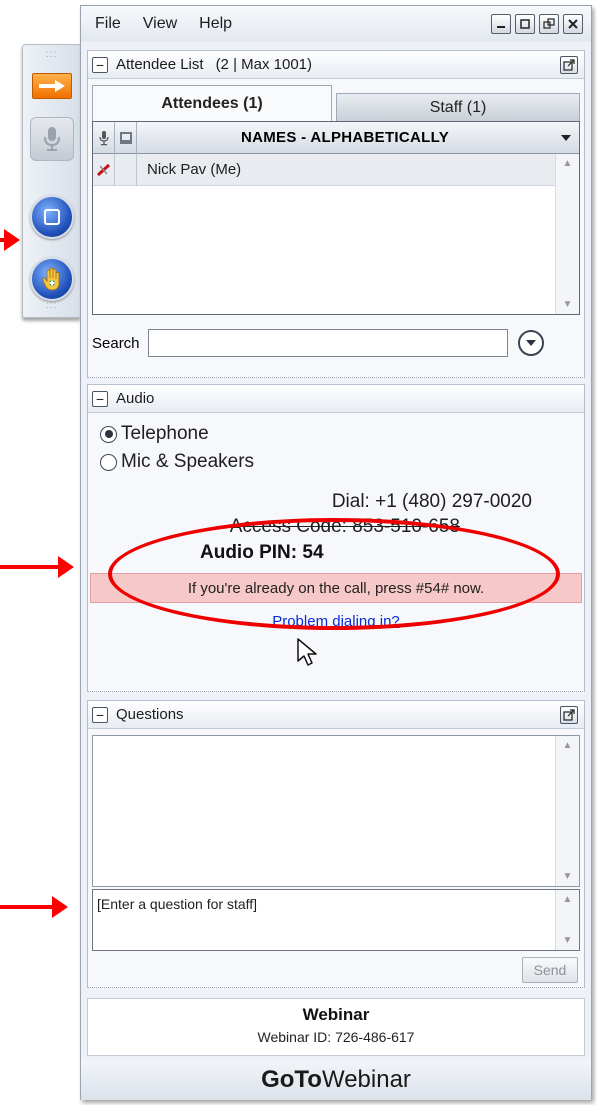 The height and width of the screenshot is (1105, 597). Describe the element at coordinates (177, 904) in the screenshot. I see `question-input-text: [Enter a question for staff]` at that location.